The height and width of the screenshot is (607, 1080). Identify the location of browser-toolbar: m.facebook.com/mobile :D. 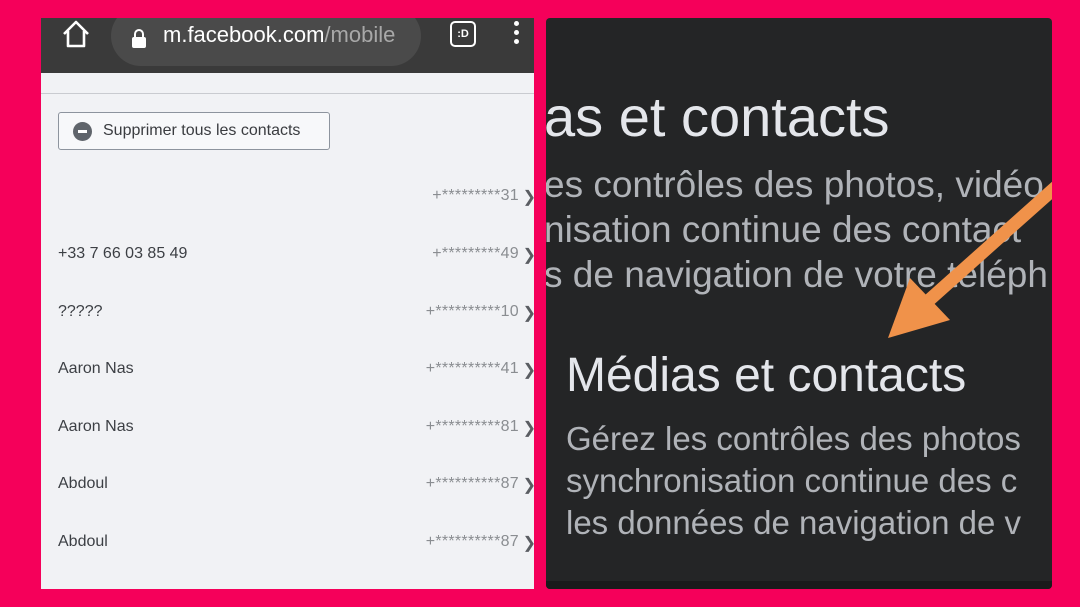
(287, 45).